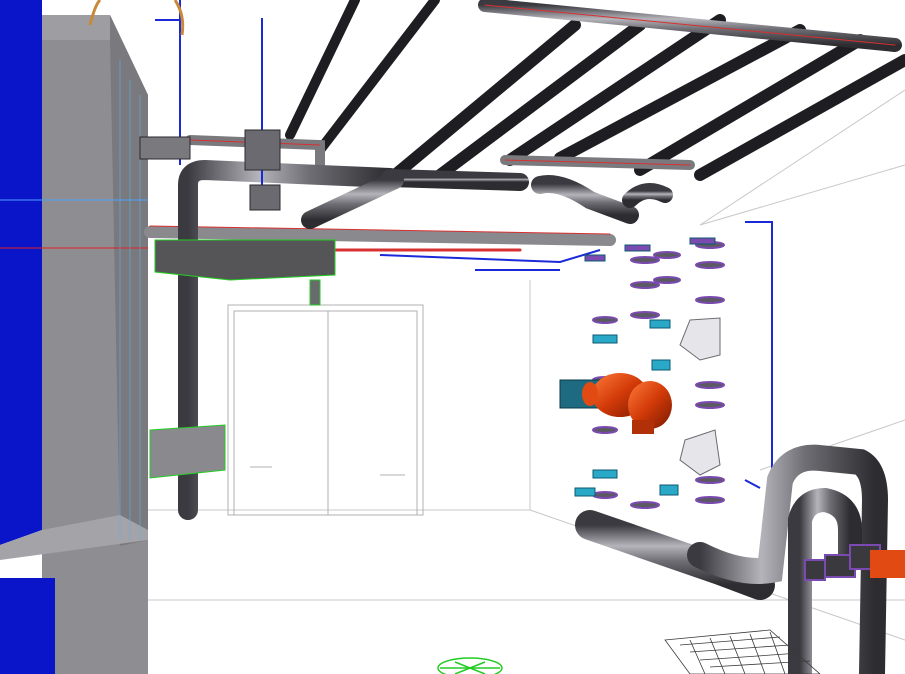  I want to click on floor-drain, so click(470, 665).